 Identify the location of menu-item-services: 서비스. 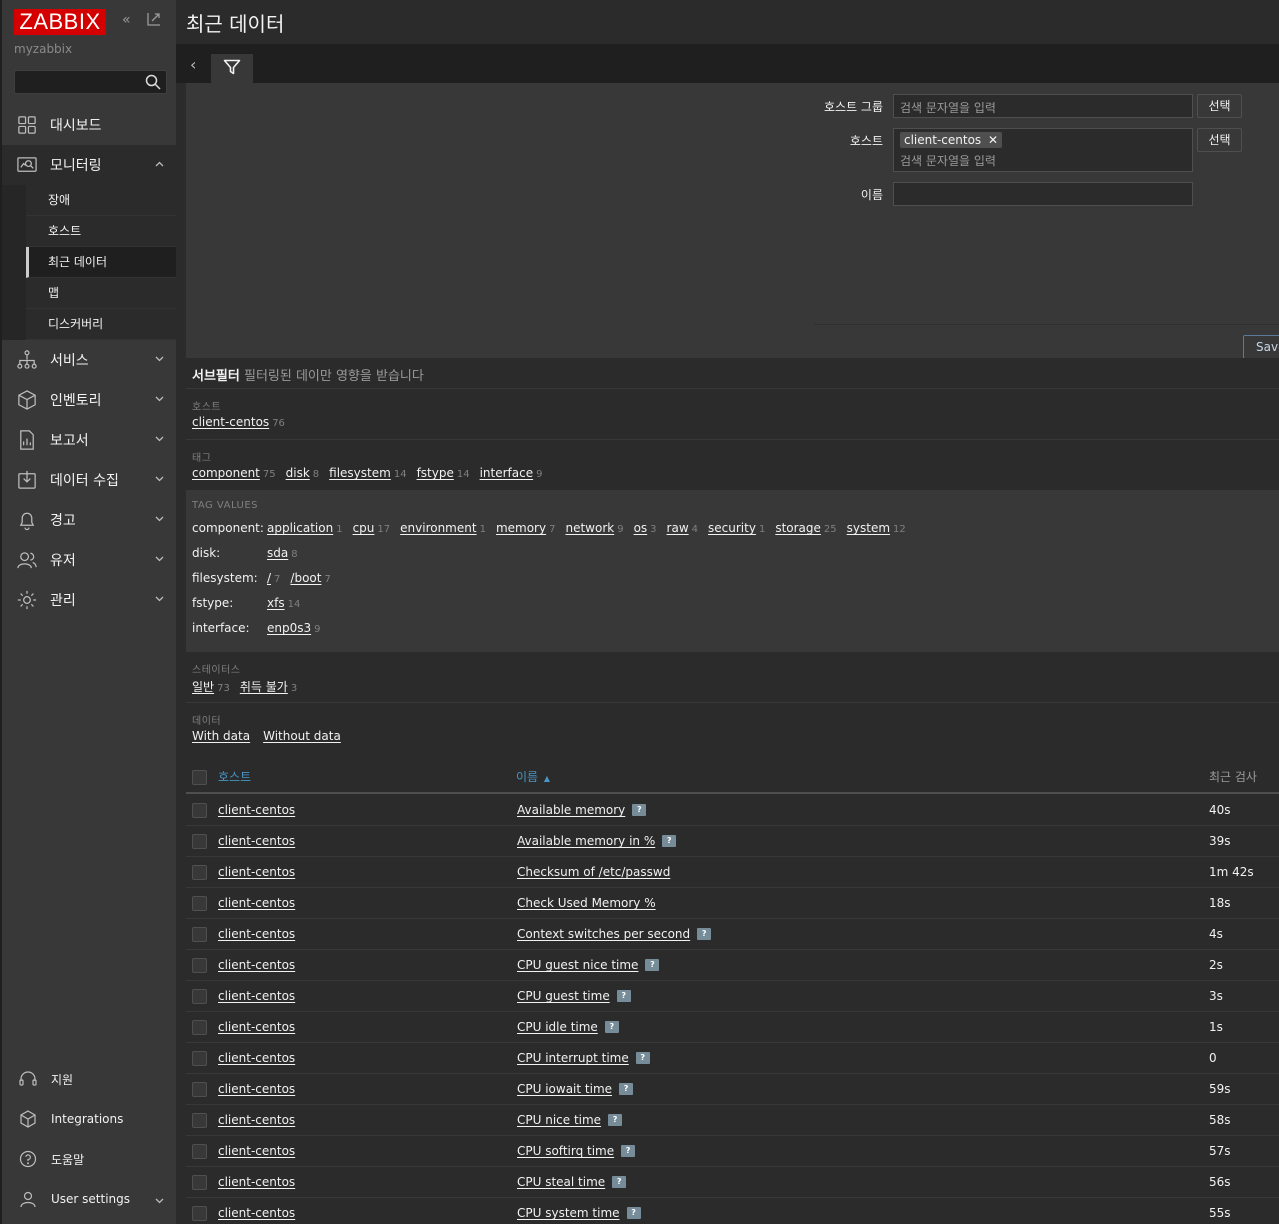
(89, 360).